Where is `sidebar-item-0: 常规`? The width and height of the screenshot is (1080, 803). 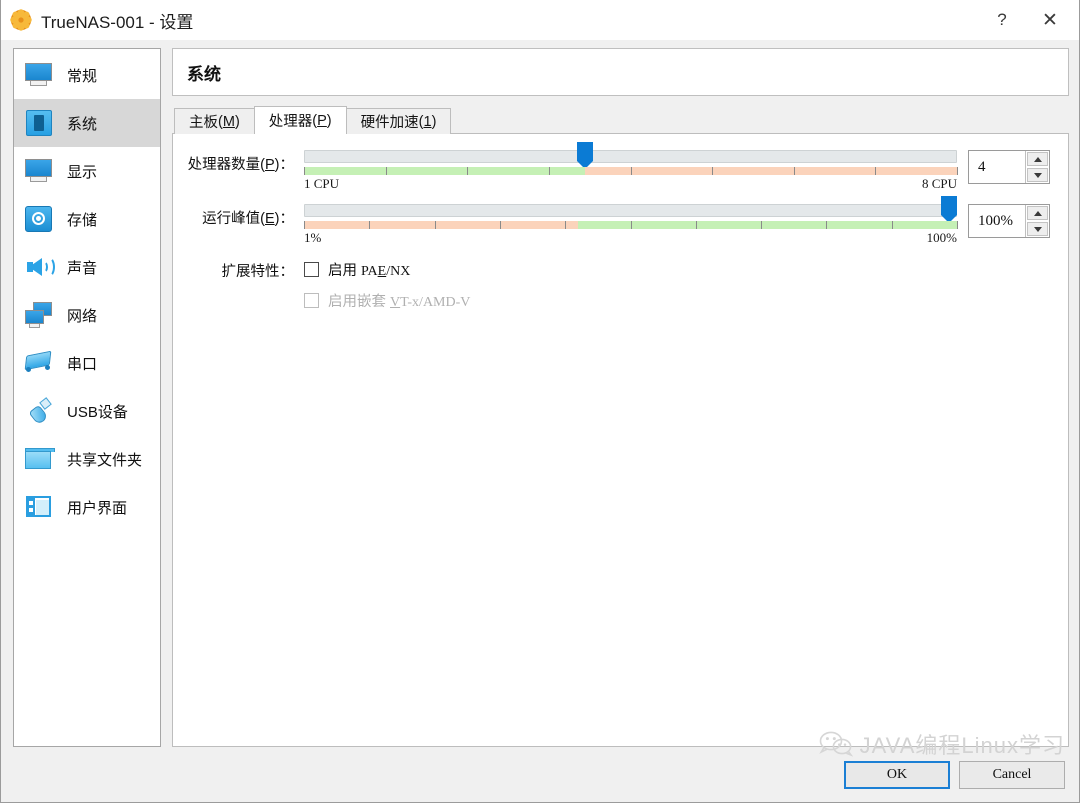
sidebar-item-0: 常规 is located at coordinates (87, 75).